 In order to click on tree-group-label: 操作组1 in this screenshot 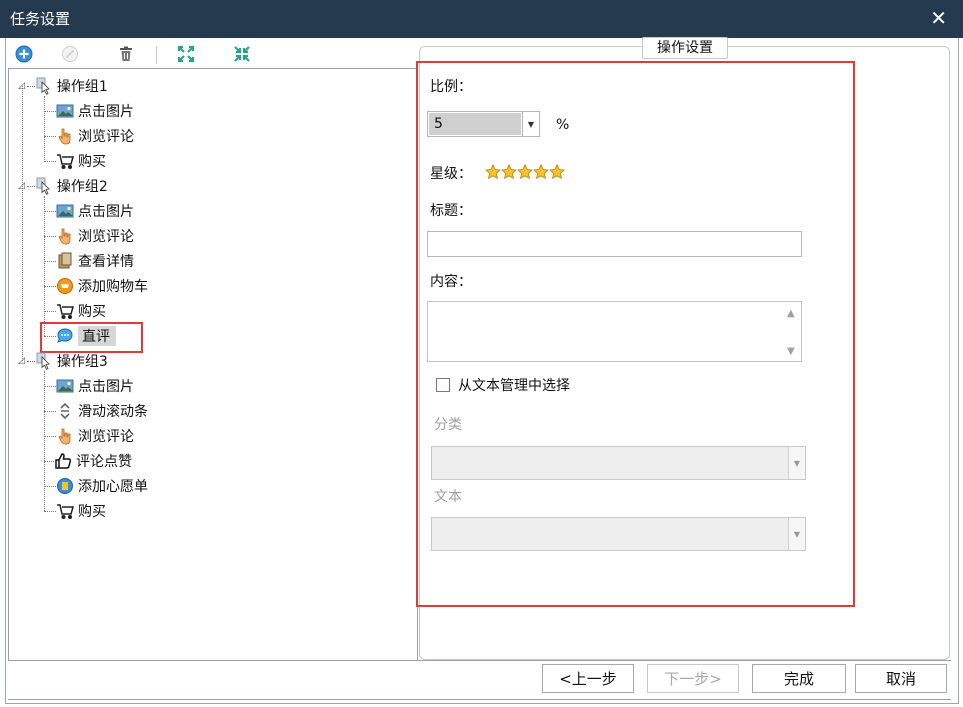, I will do `click(82, 87)`.